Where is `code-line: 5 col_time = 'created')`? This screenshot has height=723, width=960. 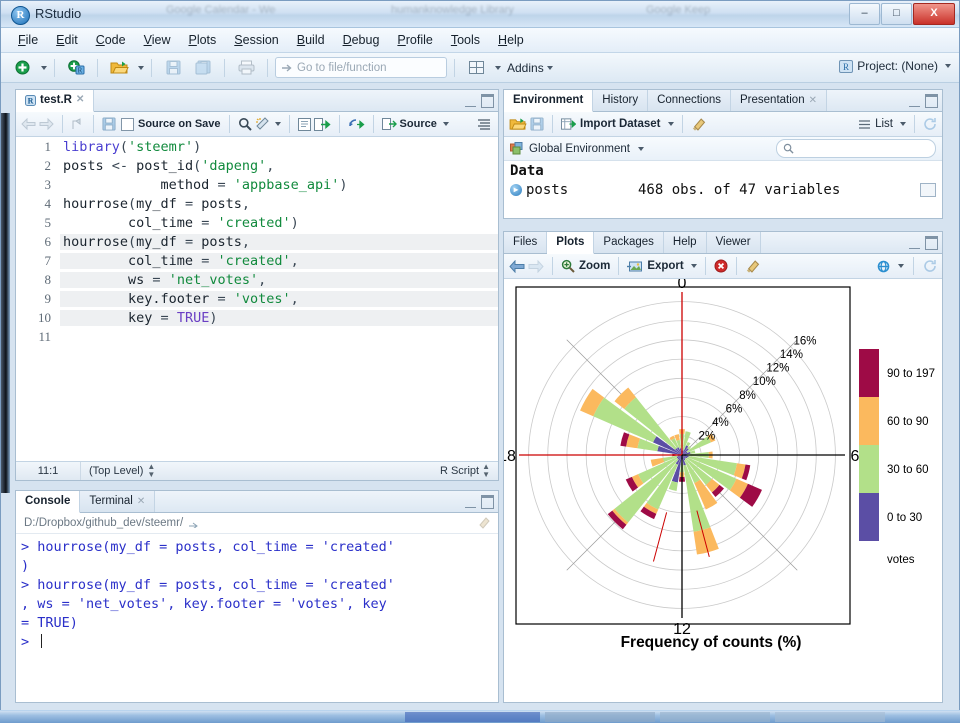
code-line: 5 col_time = 'created') is located at coordinates (257, 222).